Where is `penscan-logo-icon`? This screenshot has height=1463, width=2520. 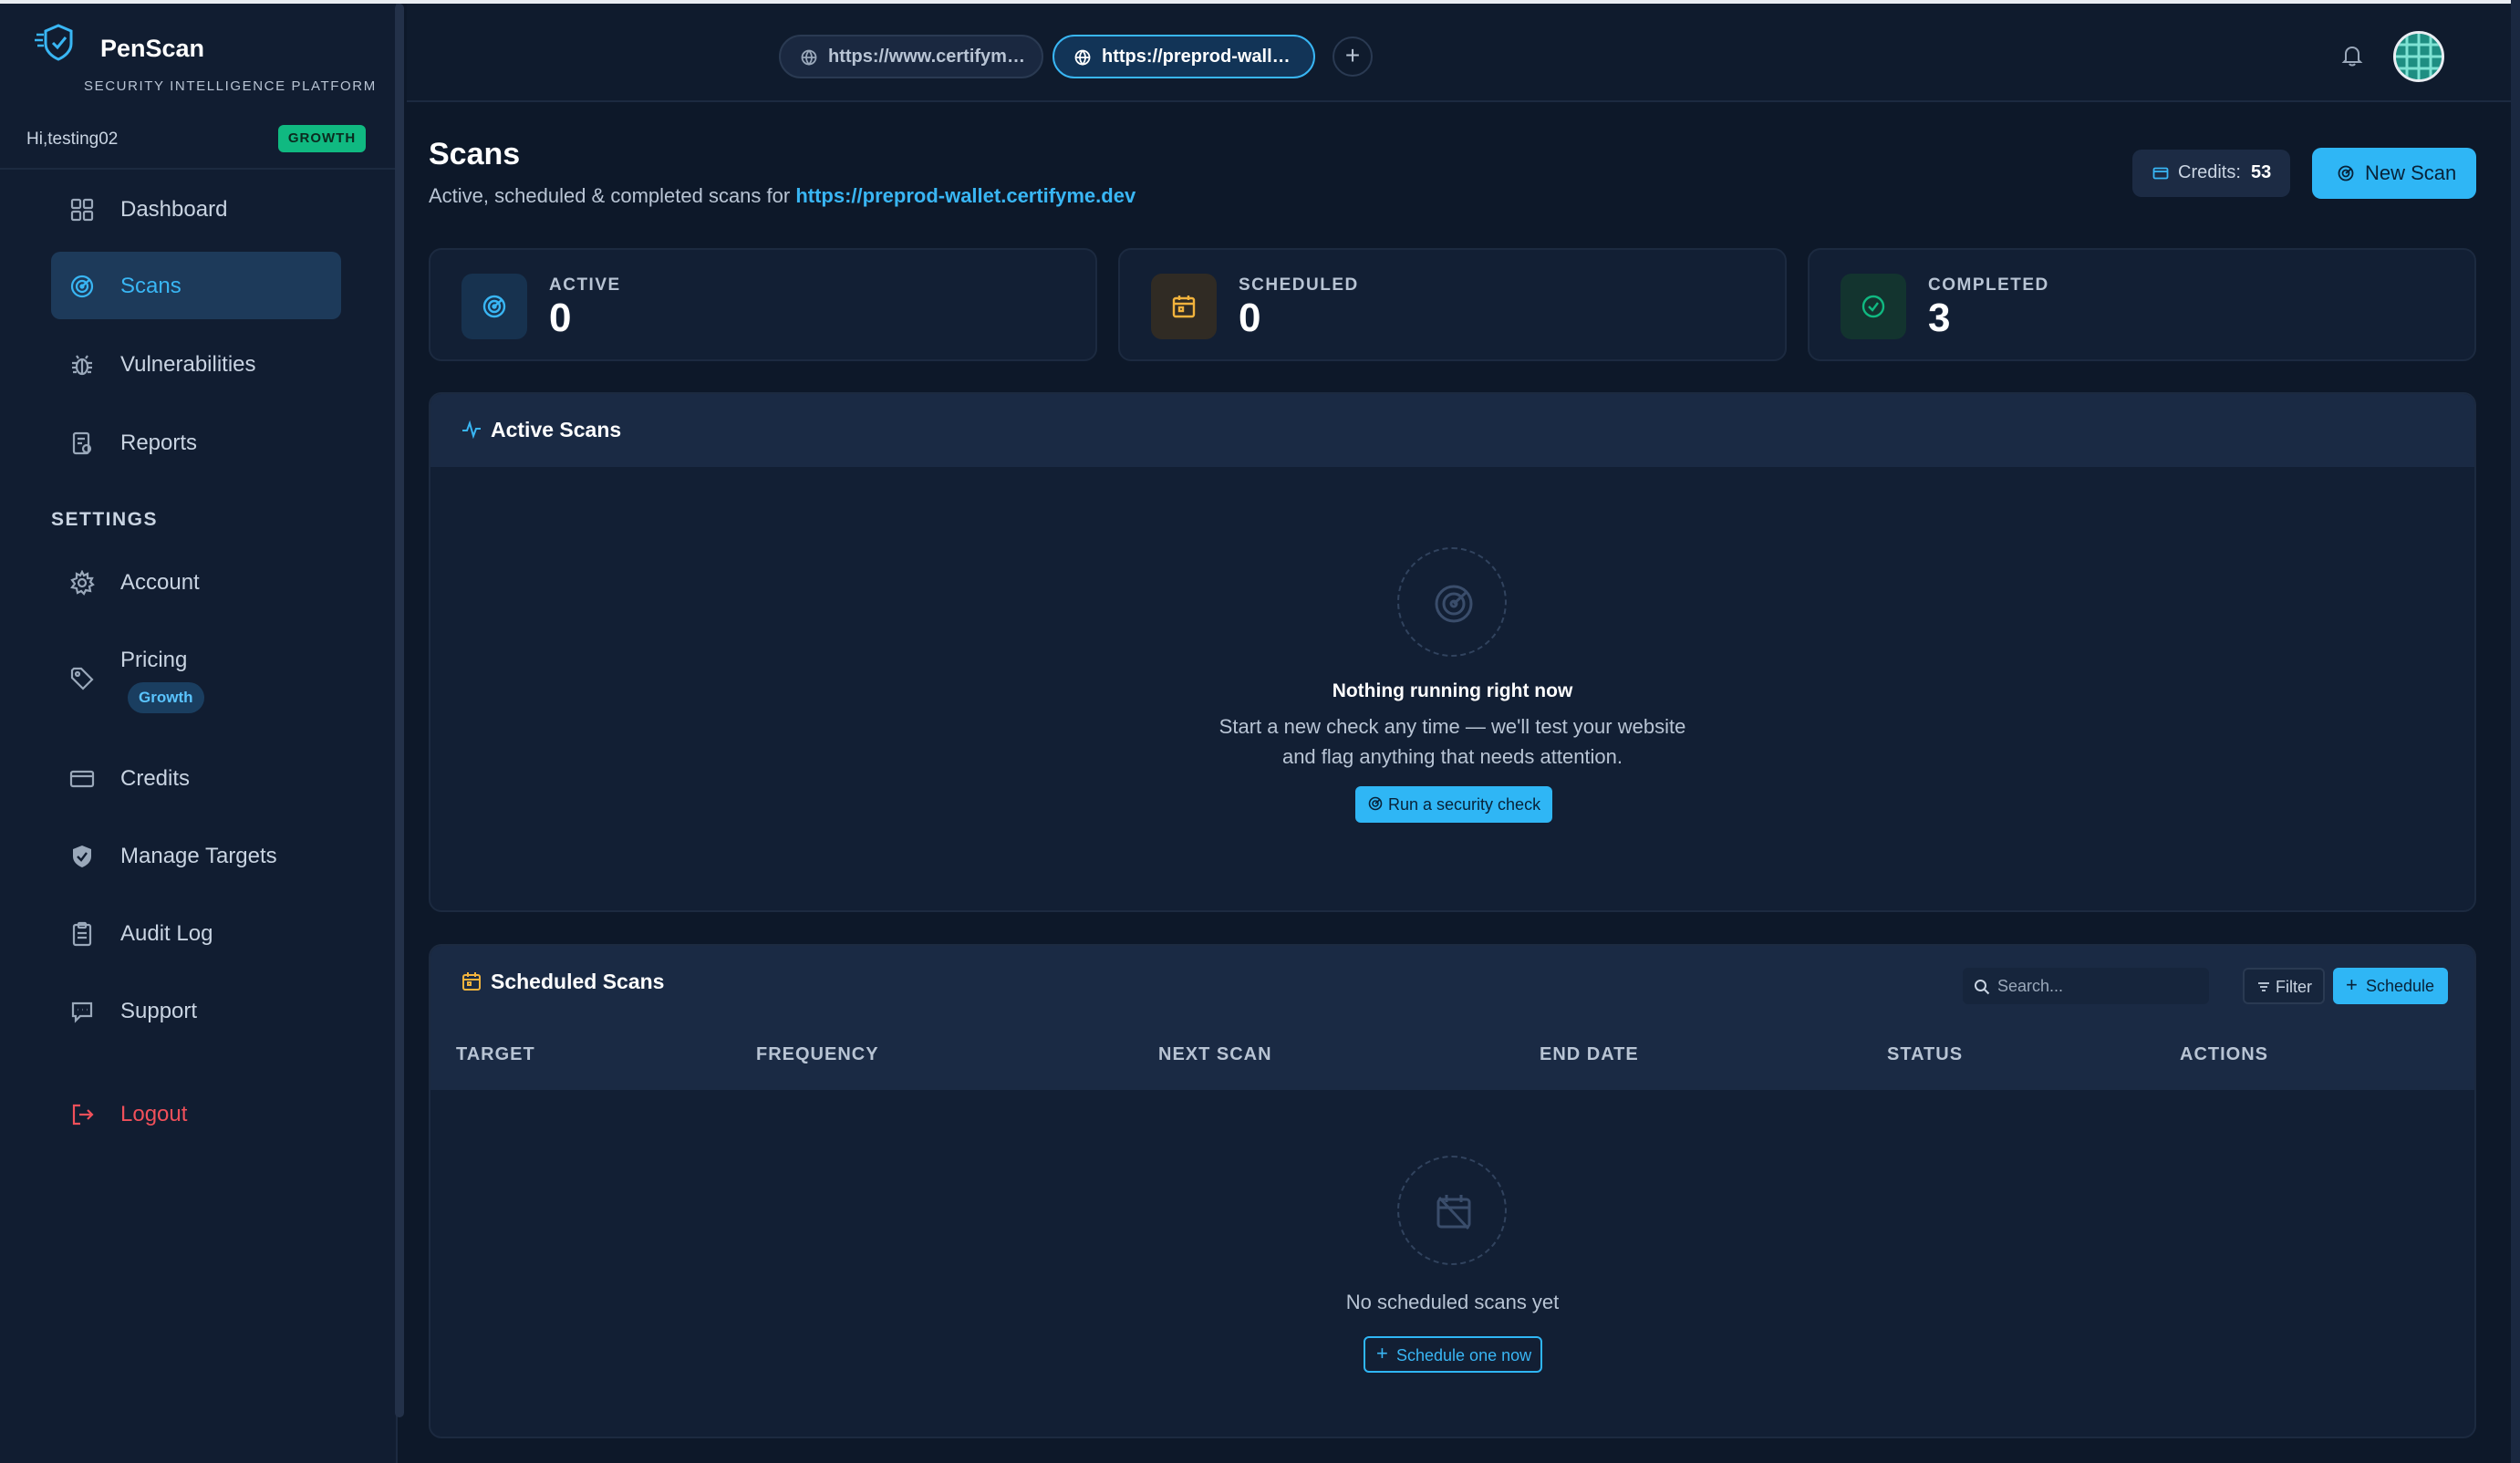 penscan-logo-icon is located at coordinates (54, 42).